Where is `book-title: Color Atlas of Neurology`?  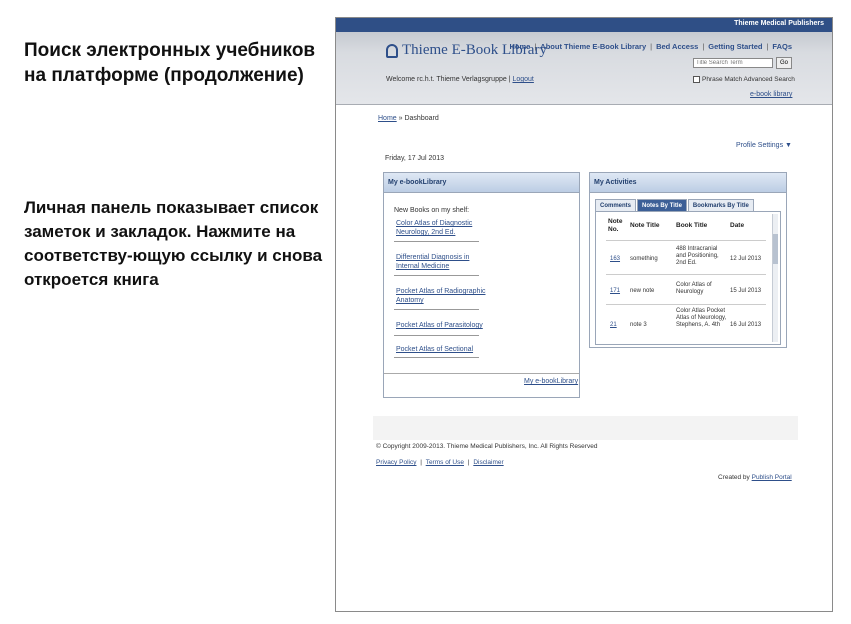
book-title: Color Atlas of Neurology is located at coordinates (694, 288).